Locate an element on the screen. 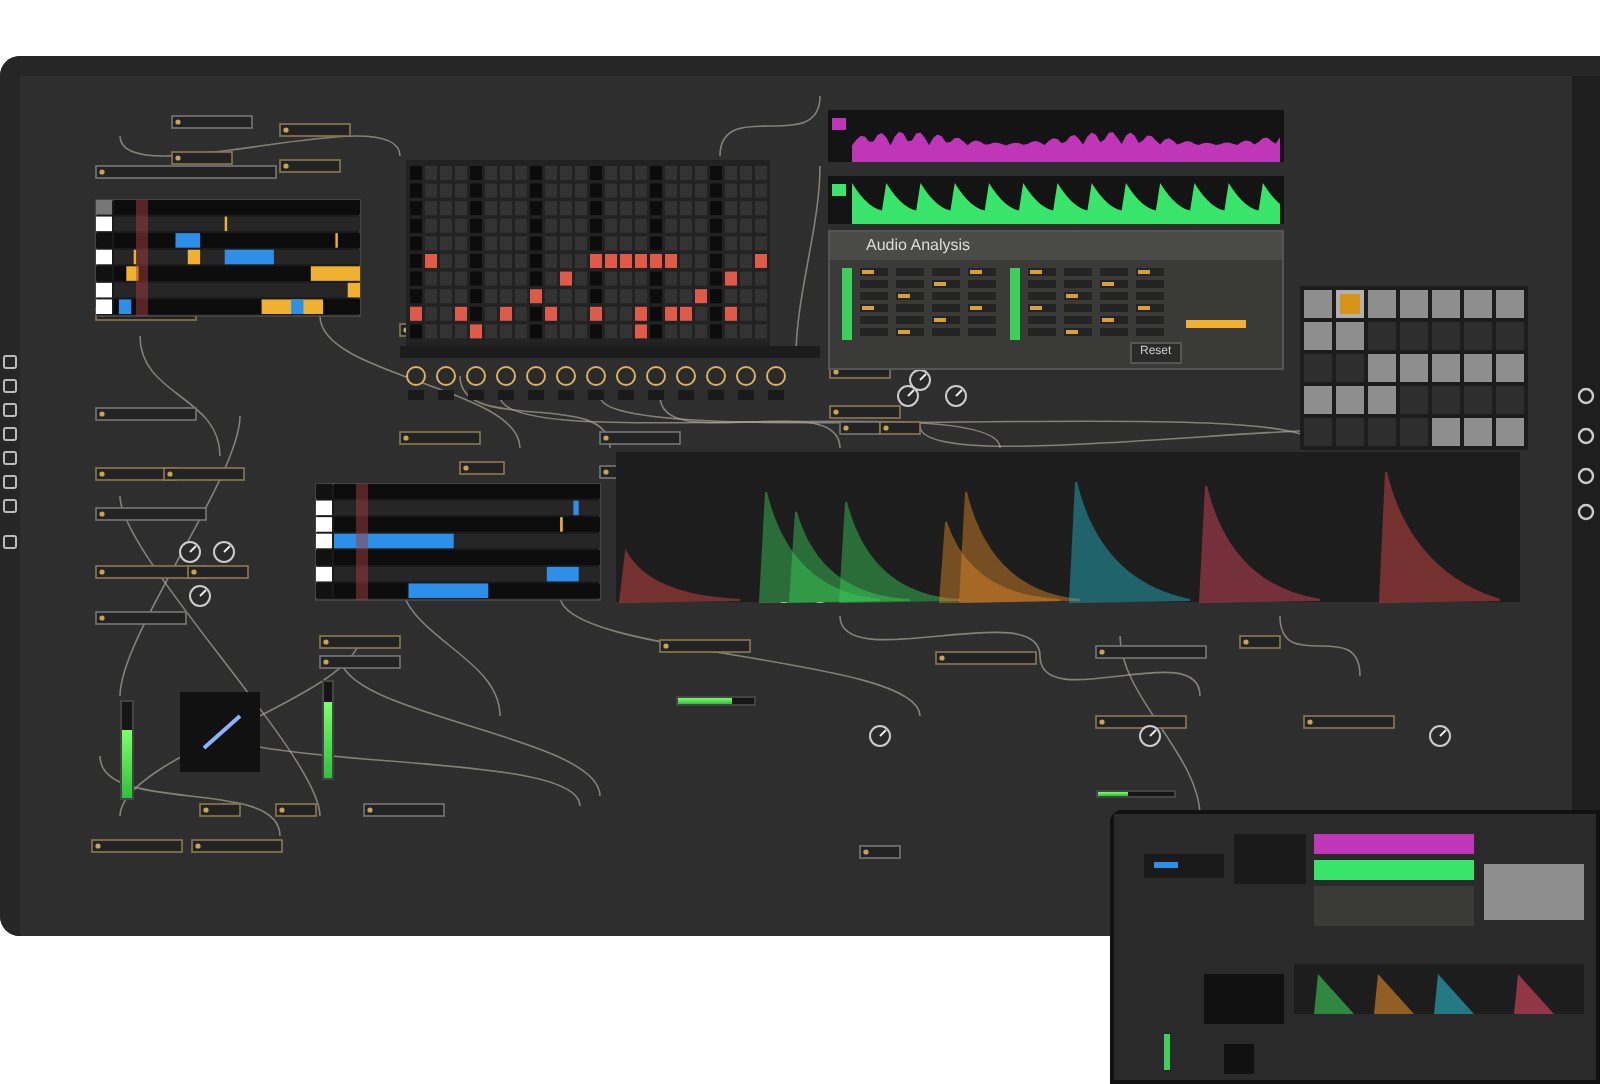 This screenshot has width=1600, height=1084. xy-display-drawing is located at coordinates (220, 732).